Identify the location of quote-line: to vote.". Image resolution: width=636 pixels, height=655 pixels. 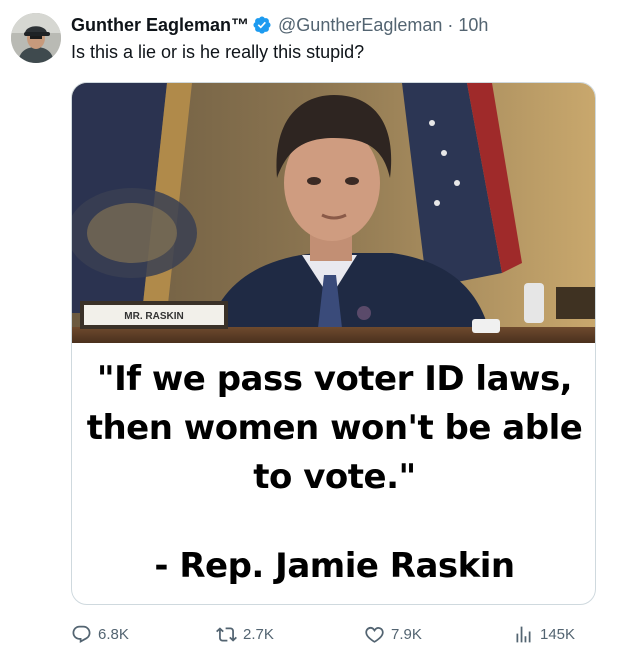
(334, 477).